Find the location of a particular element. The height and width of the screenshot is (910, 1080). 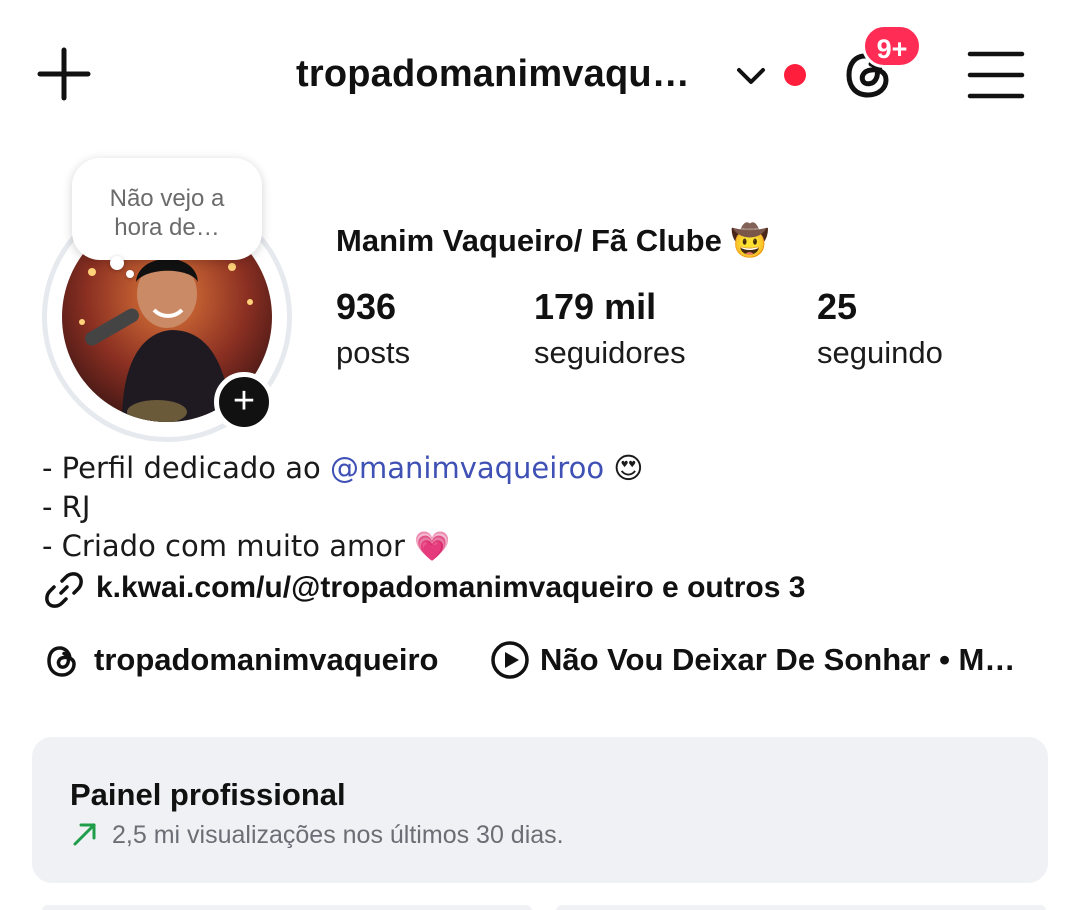

display-name: Manim Vaqueiro/ Fã Clube 🤠 is located at coordinates (553, 240).